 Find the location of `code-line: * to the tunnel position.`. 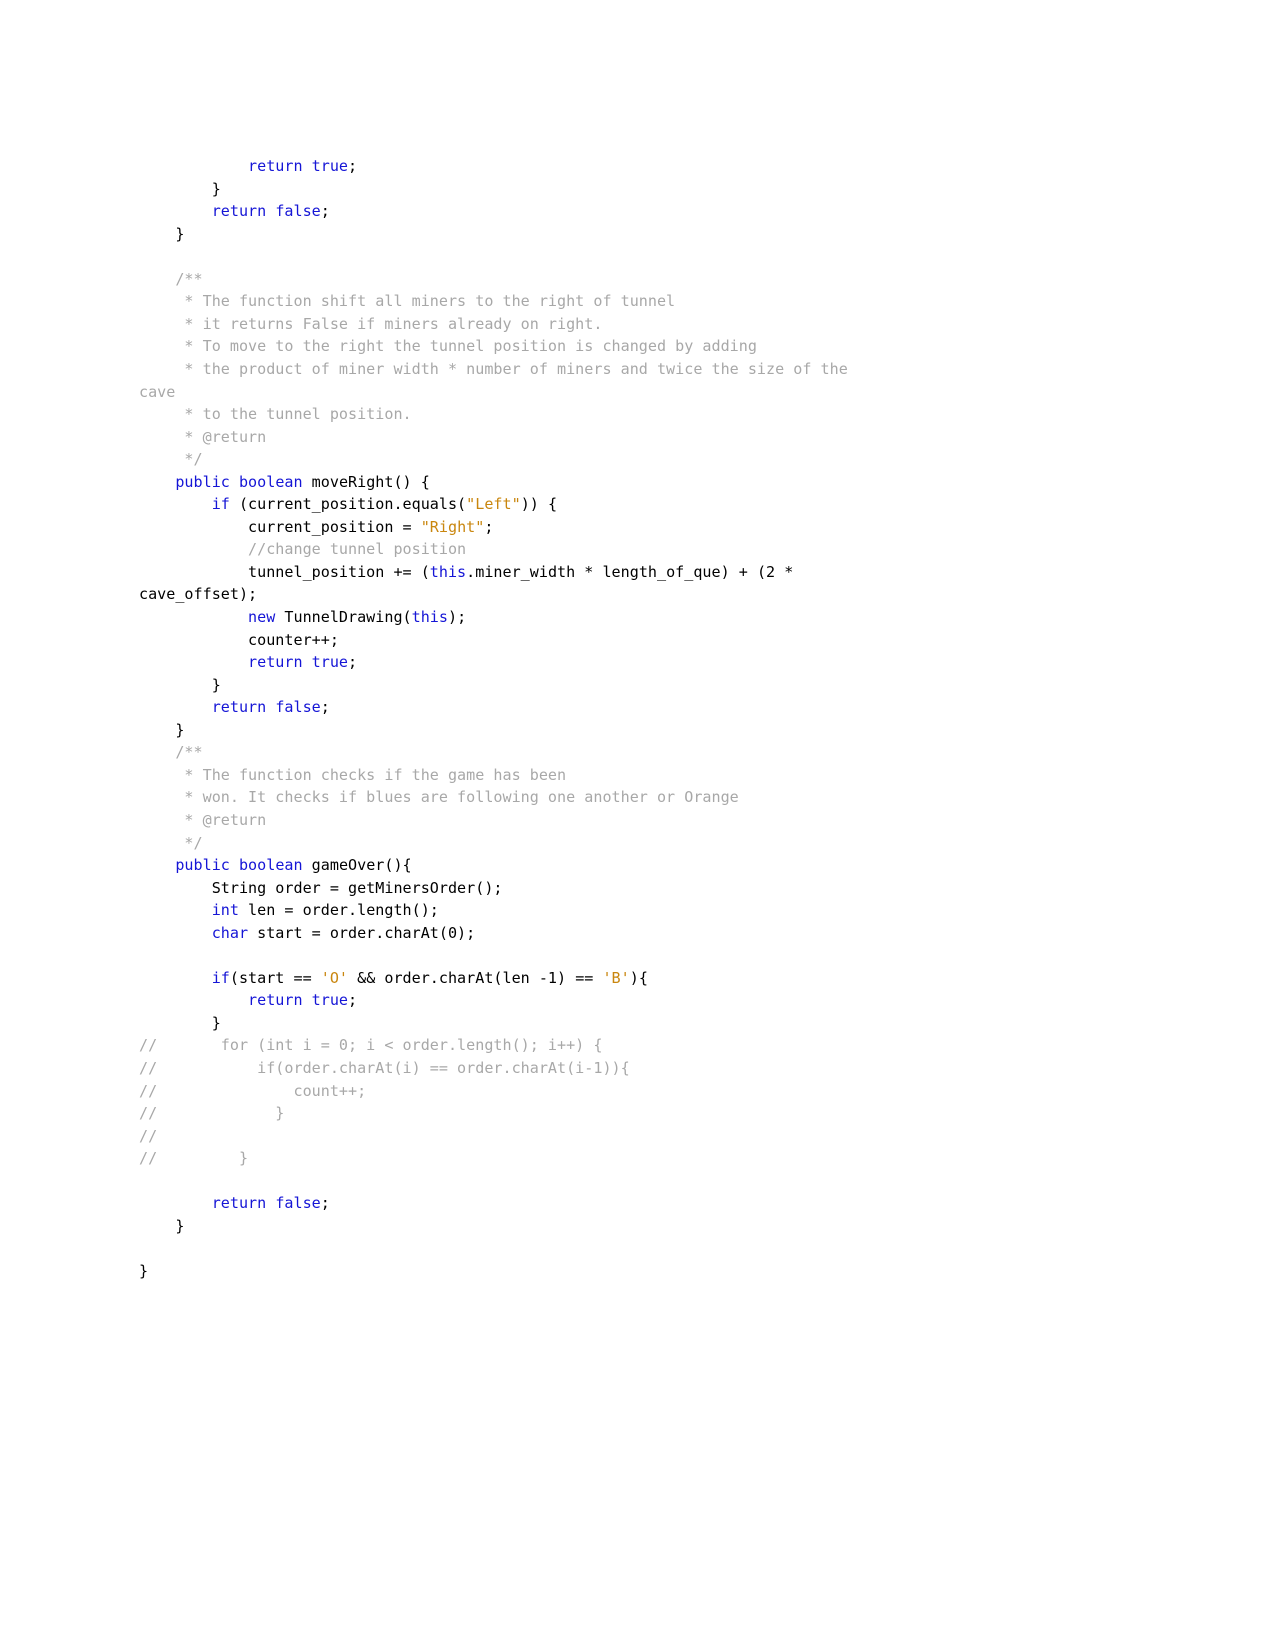

code-line: * to the tunnel position. is located at coordinates (684, 414).